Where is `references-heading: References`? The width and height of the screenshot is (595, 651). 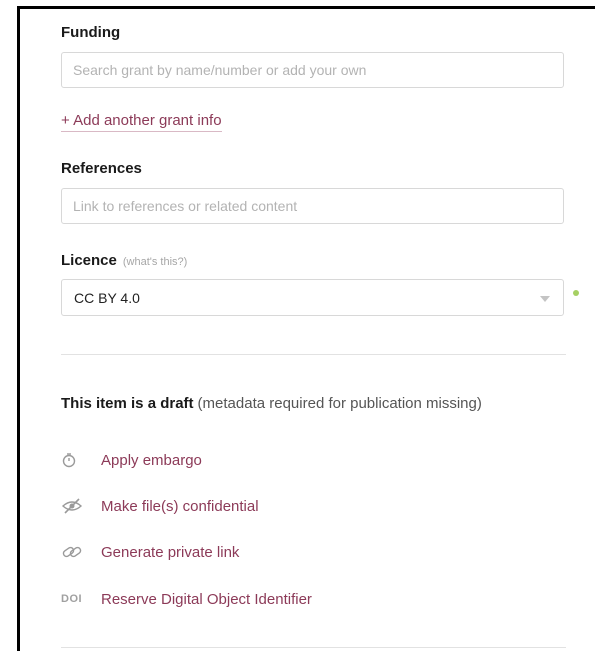 references-heading: References is located at coordinates (101, 168).